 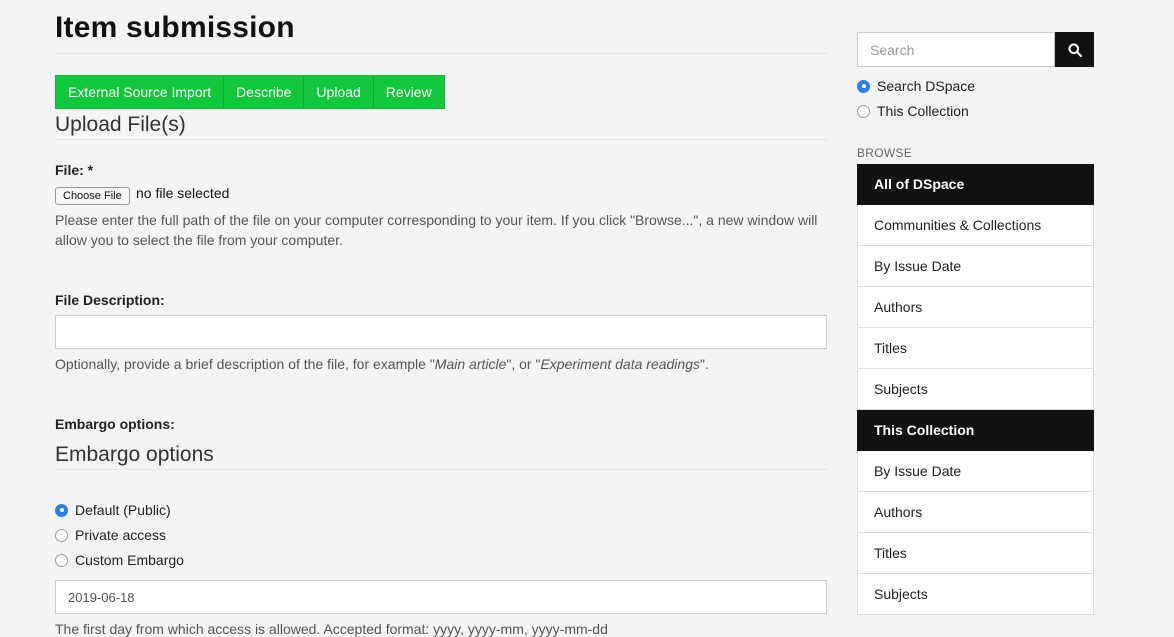 What do you see at coordinates (183, 193) in the screenshot?
I see `no-file-text: no file selected` at bounding box center [183, 193].